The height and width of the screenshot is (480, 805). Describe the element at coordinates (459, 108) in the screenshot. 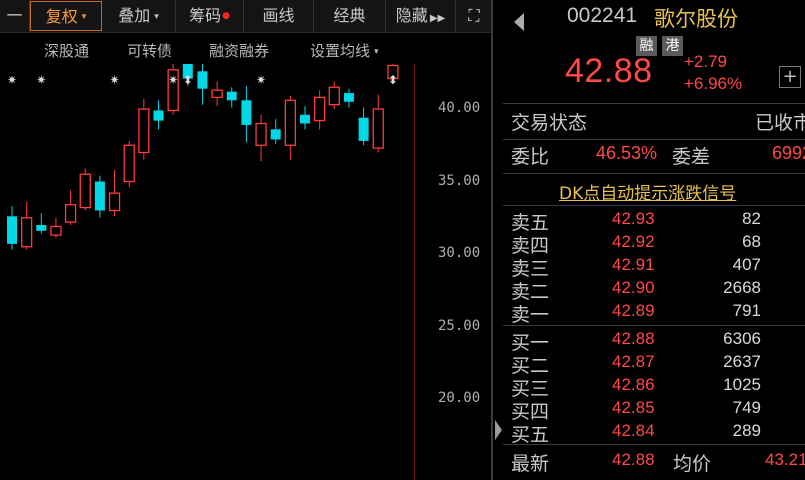

I see `y-tick-label: 40.00` at that location.